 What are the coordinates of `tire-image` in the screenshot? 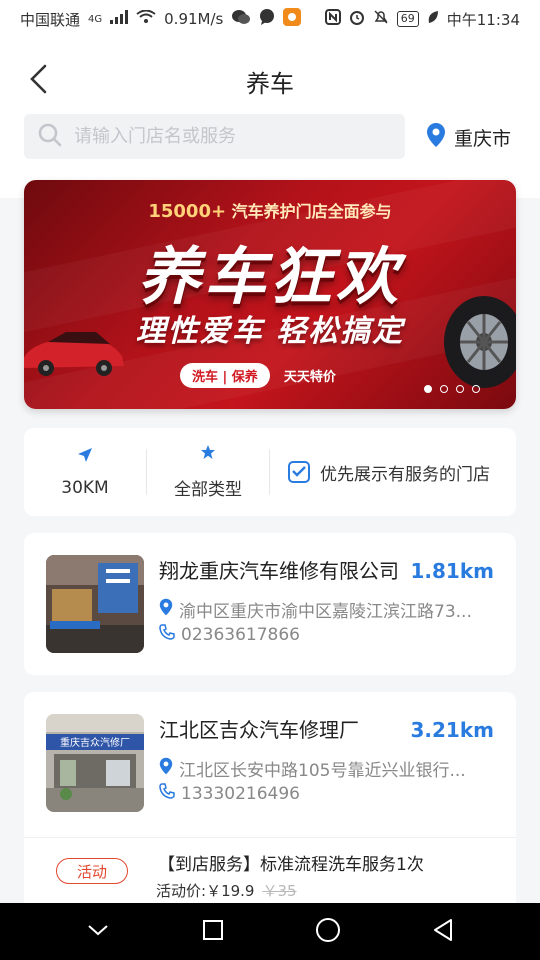 It's located at (477, 342).